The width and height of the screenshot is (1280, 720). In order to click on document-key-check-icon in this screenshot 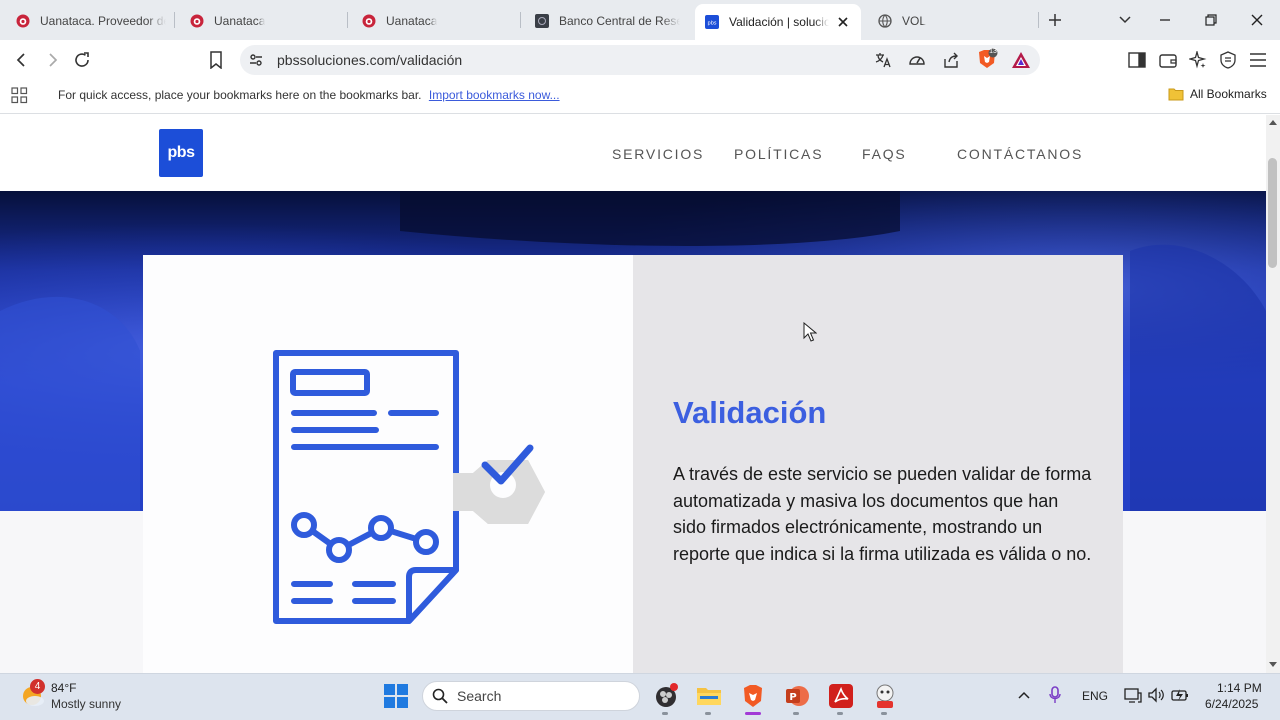, I will do `click(409, 487)`.